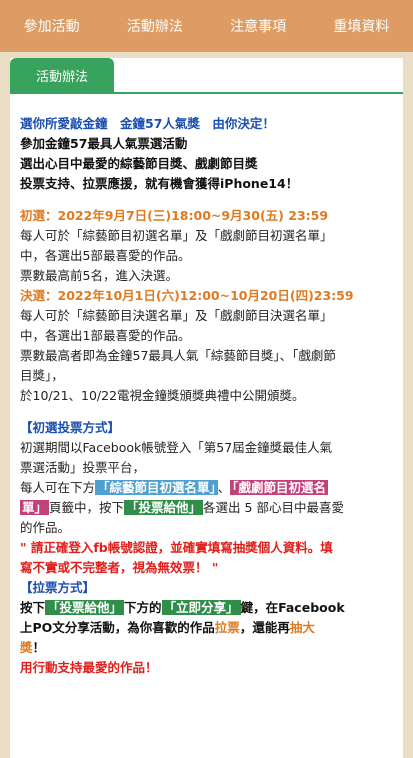 The height and width of the screenshot is (758, 413). Describe the element at coordinates (176, 235) in the screenshot. I see `prelim-body-1: 每人可於「綜藝節目初選名單」及「戲劇節目初選名單」` at that location.